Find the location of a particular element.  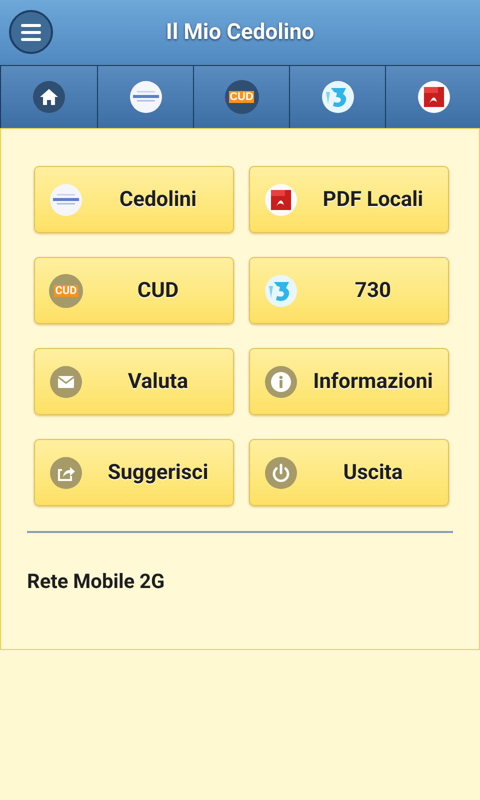

menu-tile-button: Cedolini is located at coordinates (134, 199).